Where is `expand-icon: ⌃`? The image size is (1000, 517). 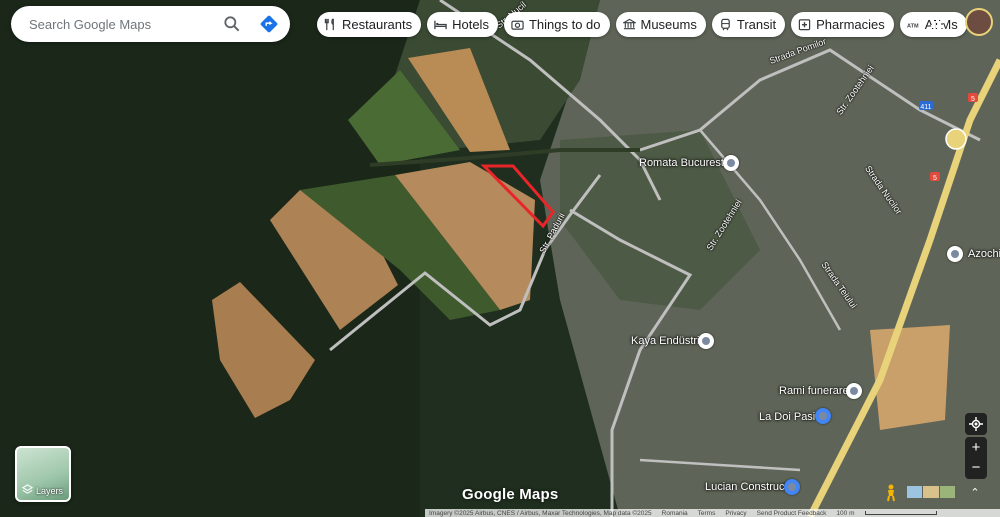
expand-icon: ⌃ is located at coordinates (975, 493).